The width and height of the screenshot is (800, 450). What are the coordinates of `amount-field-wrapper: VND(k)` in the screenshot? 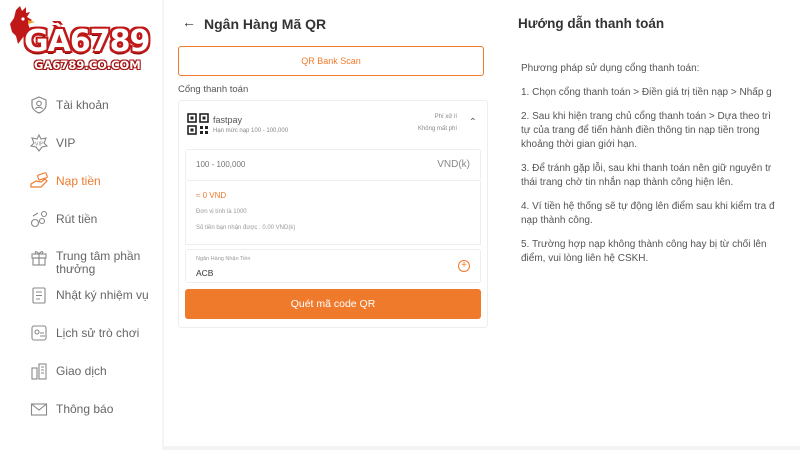 It's located at (333, 165).